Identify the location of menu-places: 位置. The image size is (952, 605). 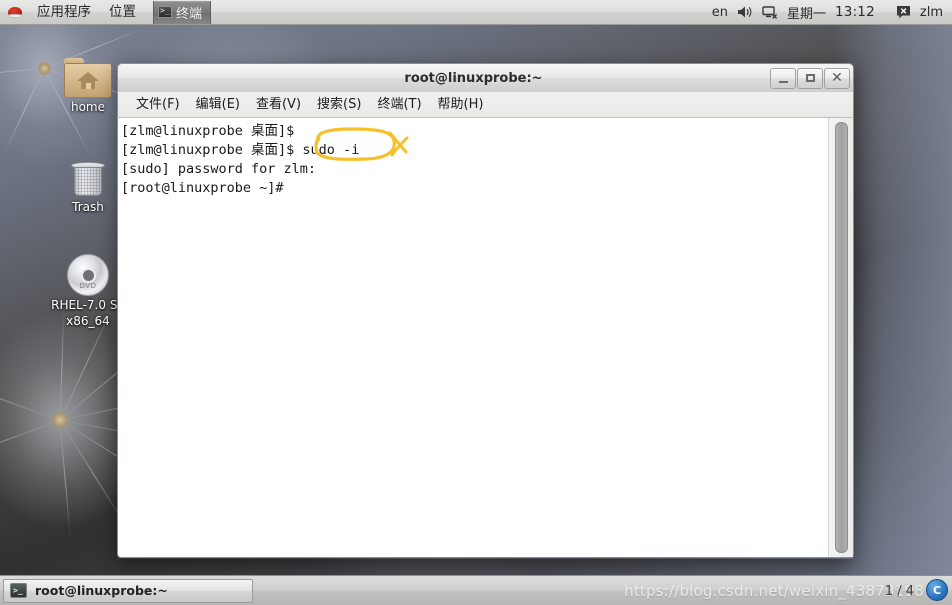
(122, 12).